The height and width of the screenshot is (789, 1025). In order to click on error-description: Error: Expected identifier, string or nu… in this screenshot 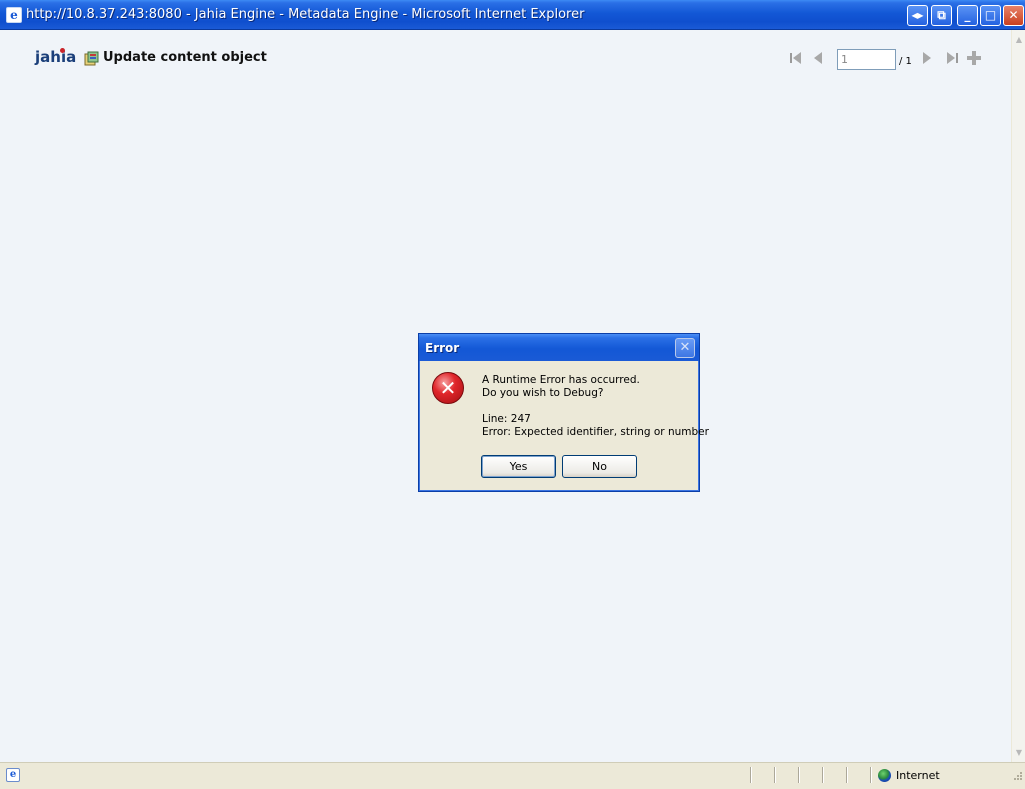, I will do `click(595, 432)`.